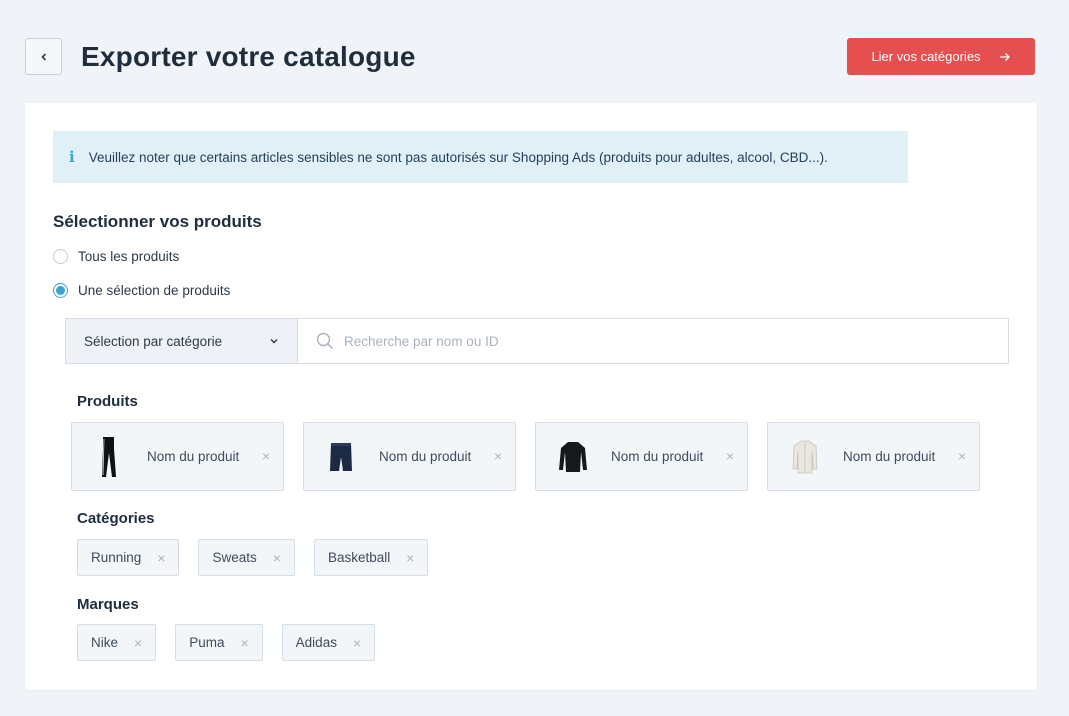  What do you see at coordinates (1004, 56) in the screenshot?
I see `arrow-right-icon` at bounding box center [1004, 56].